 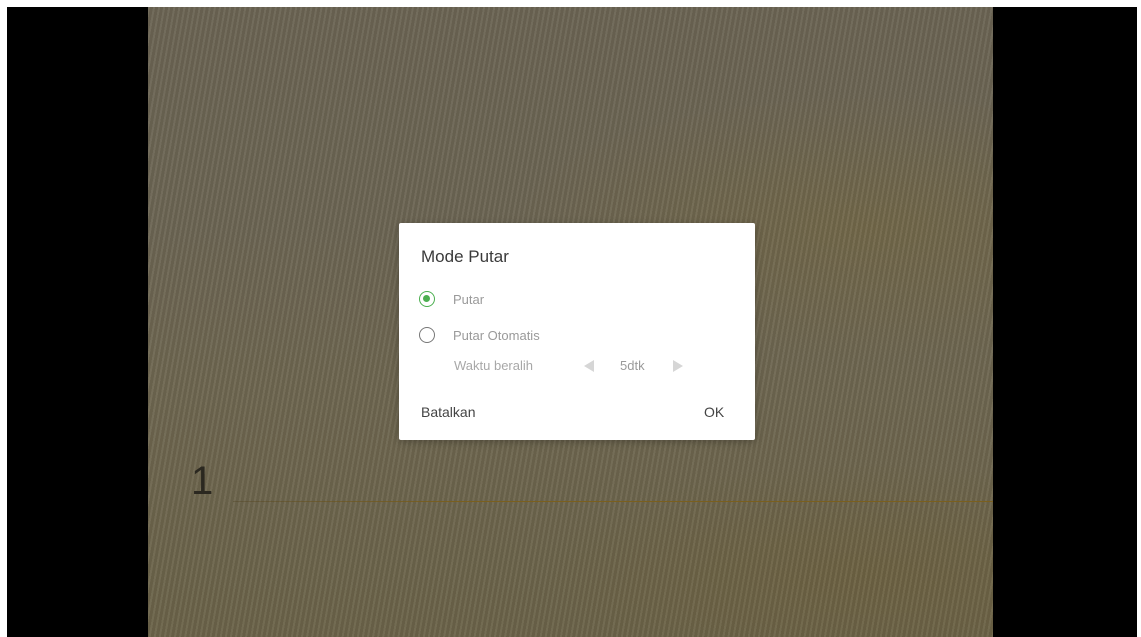 I want to click on interval-increase-icon, so click(x=678, y=366).